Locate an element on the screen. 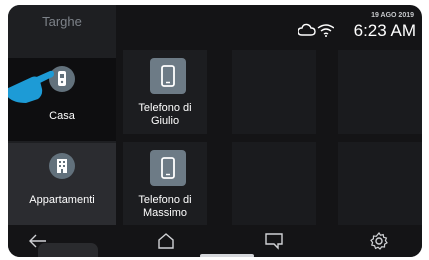 This screenshot has height=260, width=429. chat-button is located at coordinates (274, 241).